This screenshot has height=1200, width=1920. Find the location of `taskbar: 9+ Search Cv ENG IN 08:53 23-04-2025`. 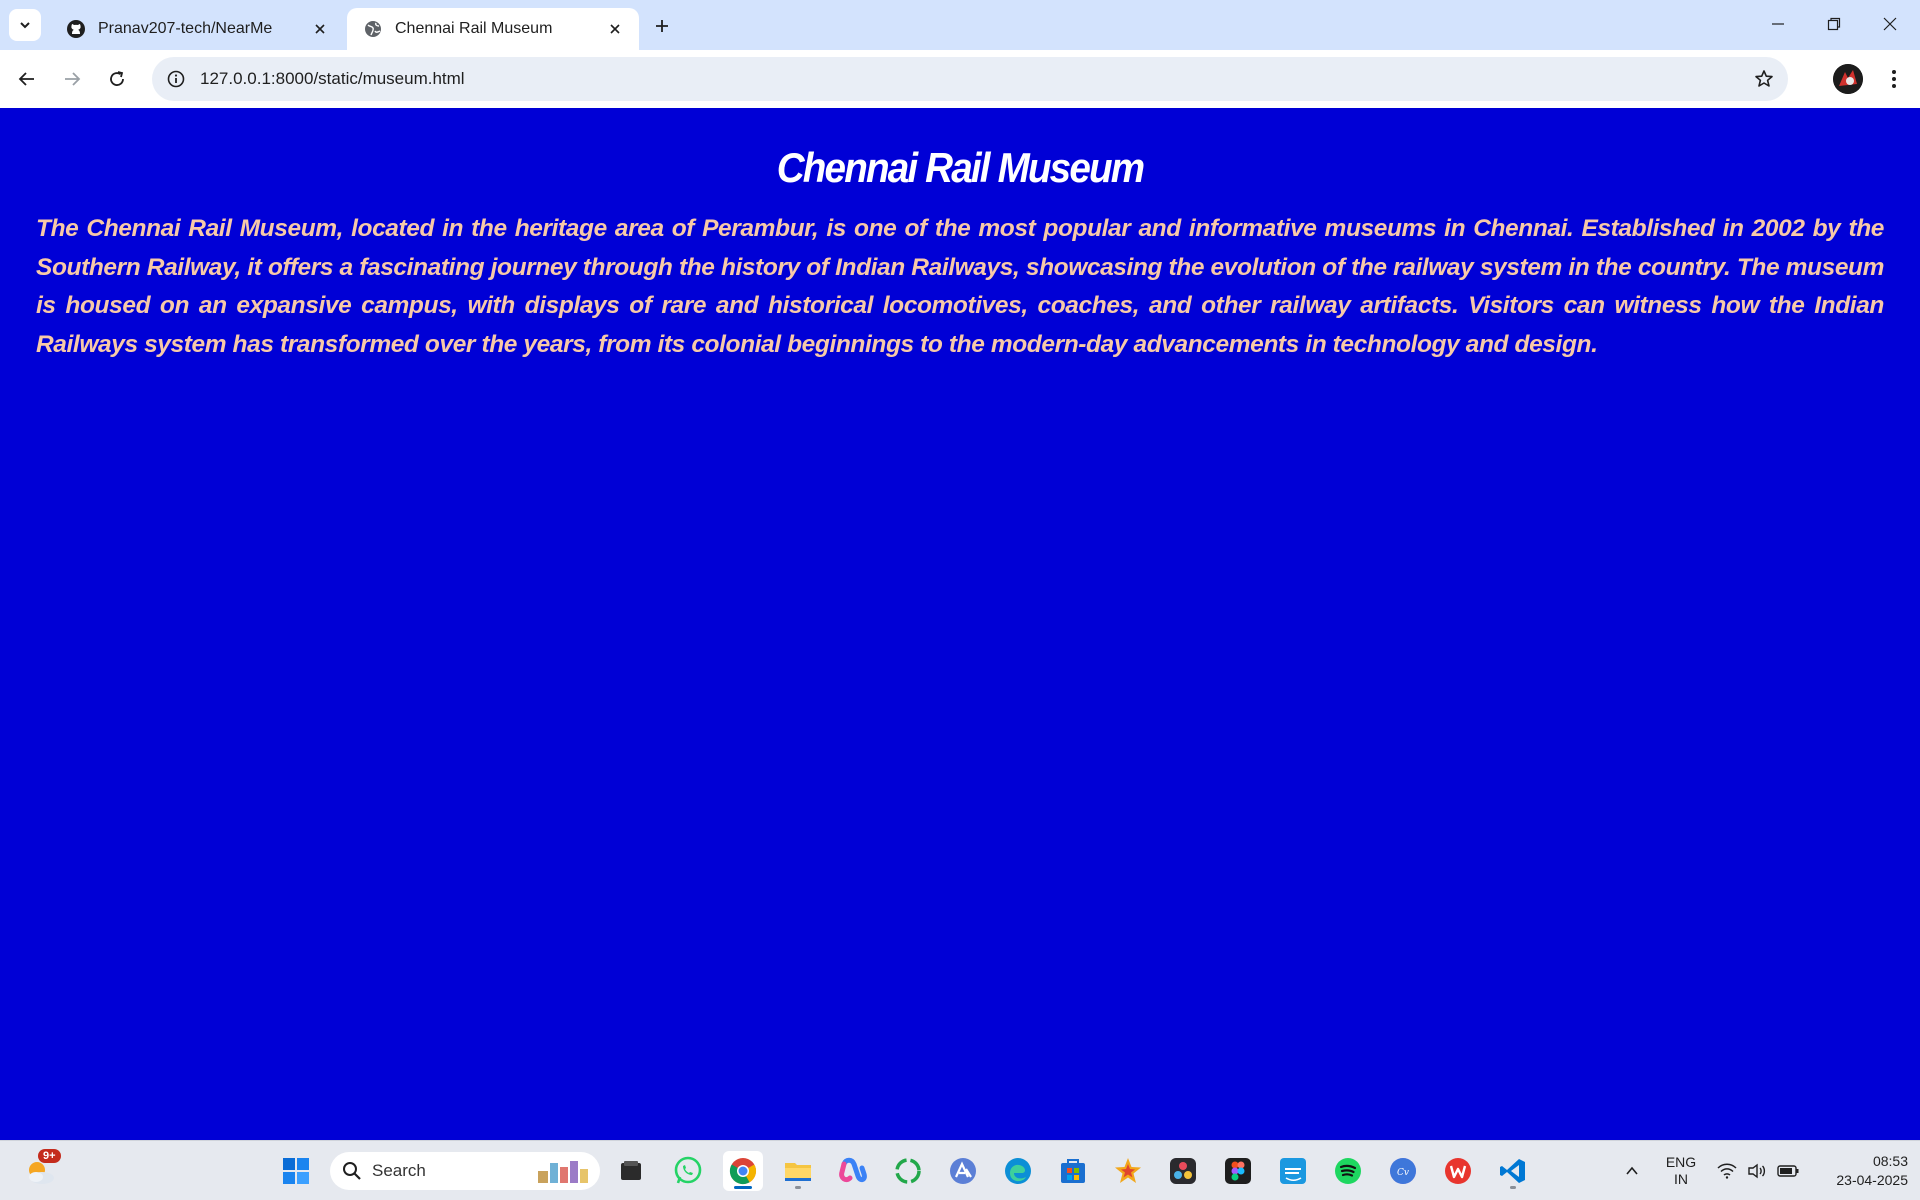

taskbar: 9+ Search Cv ENG IN 08:53 23-04-2025 is located at coordinates (960, 1170).